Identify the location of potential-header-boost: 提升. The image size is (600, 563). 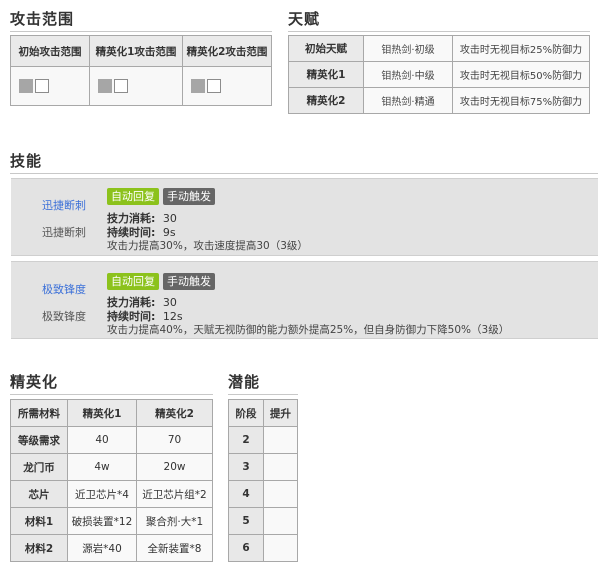
(280, 413).